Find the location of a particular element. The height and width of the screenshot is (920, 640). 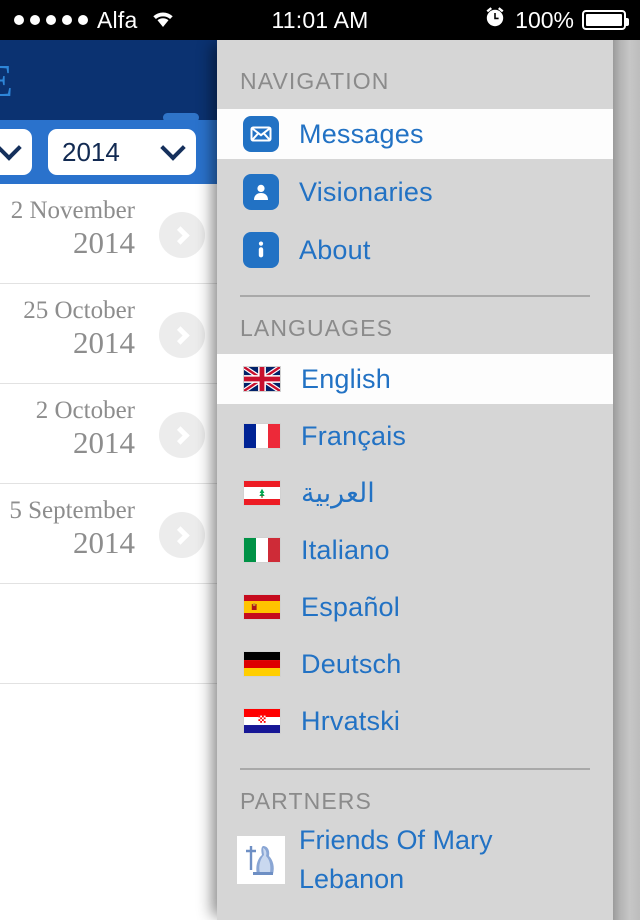

partner-item-friends-of-mary-lebanon: Friends Of Mary Lebanon is located at coordinates (415, 860).